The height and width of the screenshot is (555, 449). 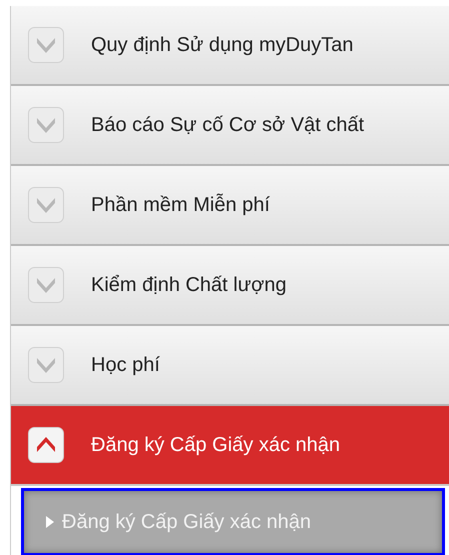 What do you see at coordinates (230, 206) in the screenshot?
I see `accordion-header: Phần mềm Miễn phí` at bounding box center [230, 206].